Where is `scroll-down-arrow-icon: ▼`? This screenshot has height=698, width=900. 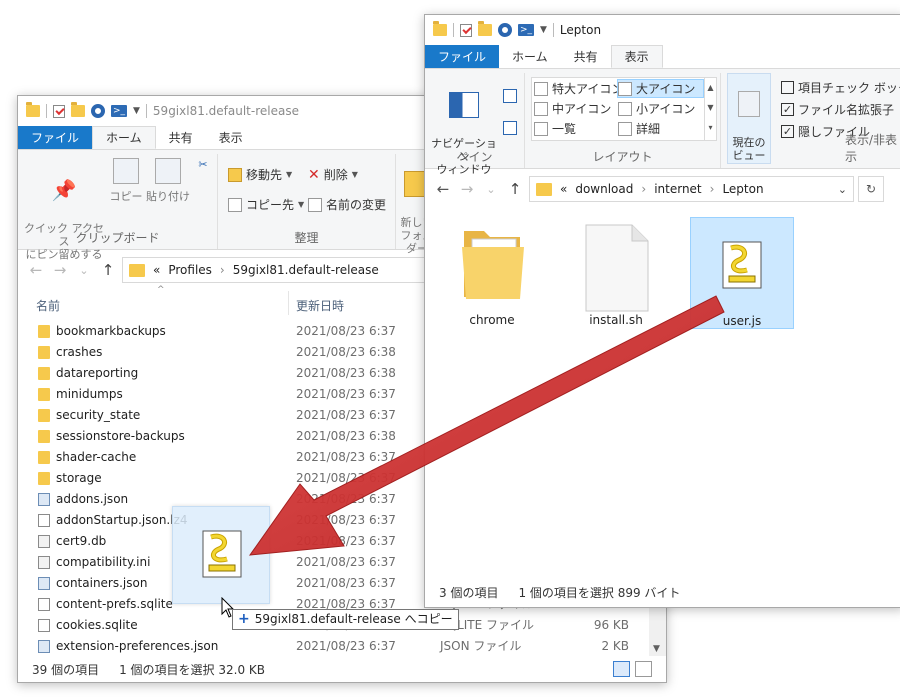
scroll-down-arrow-icon: ▼ is located at coordinates (656, 649).